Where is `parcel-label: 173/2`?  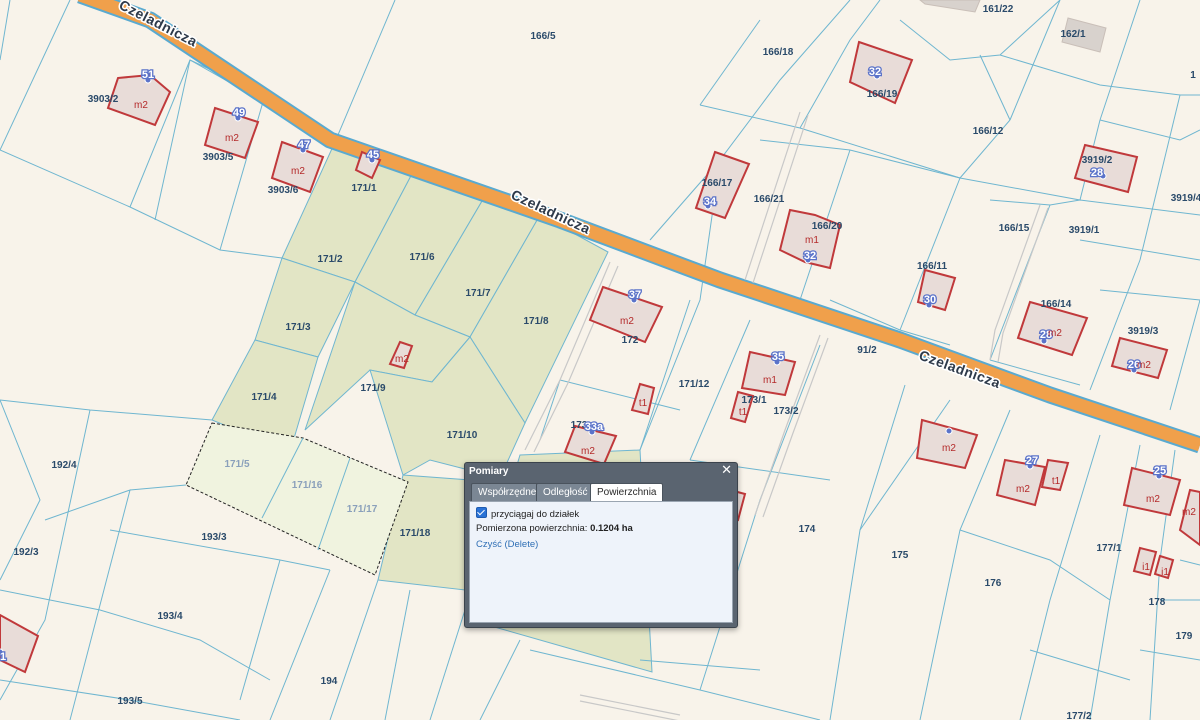 parcel-label: 173/2 is located at coordinates (785, 411).